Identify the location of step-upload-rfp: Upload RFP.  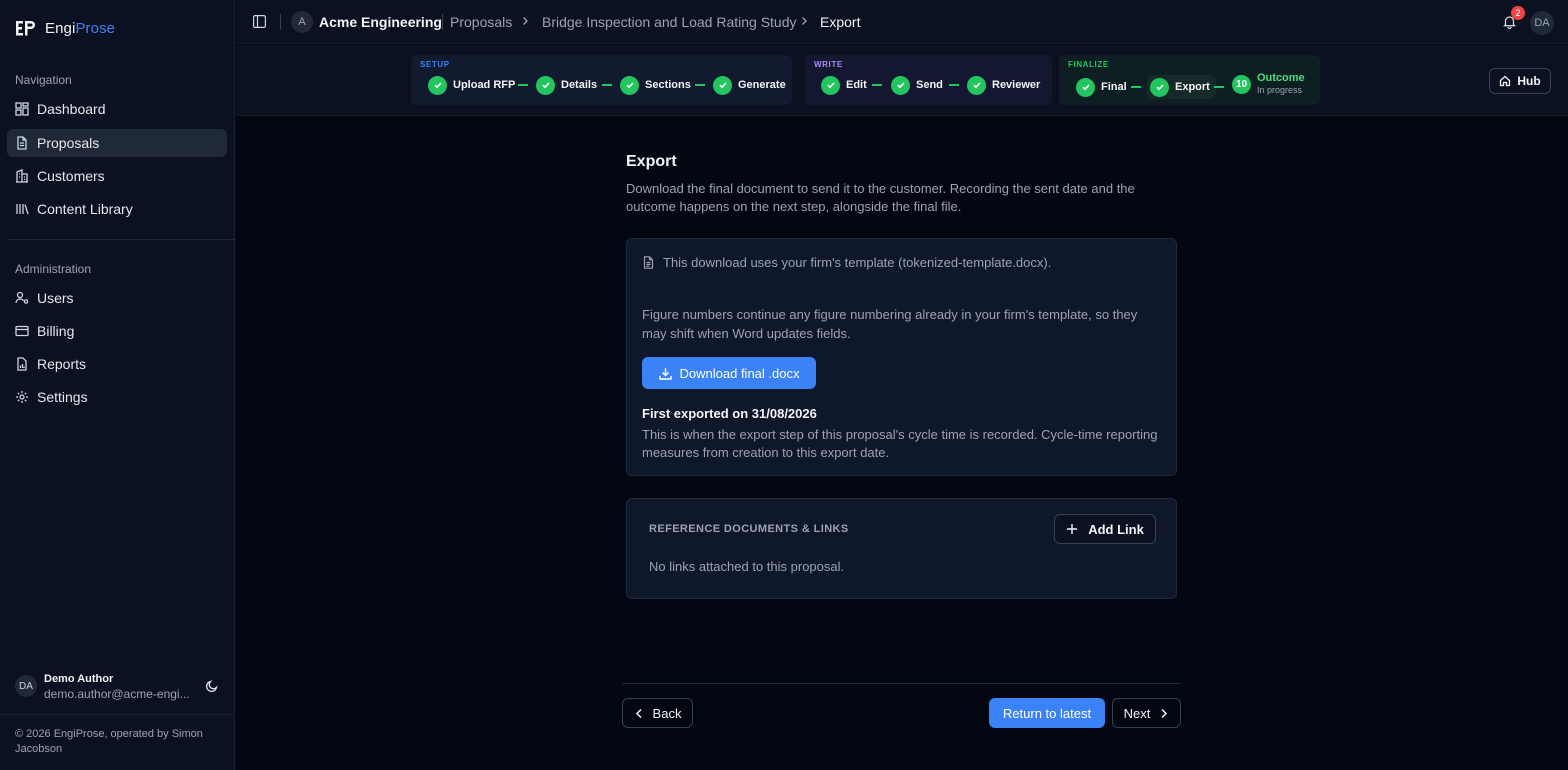
(471, 85).